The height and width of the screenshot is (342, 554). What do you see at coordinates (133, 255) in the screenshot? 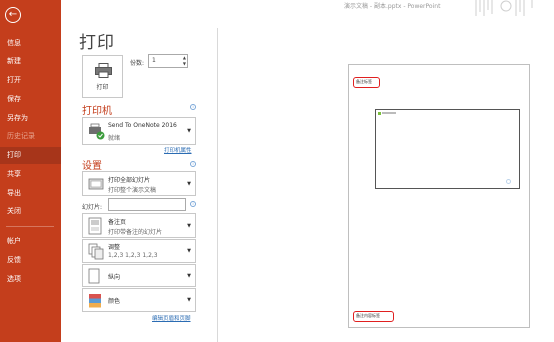
I see `collate-subtitle: 1,2,3 1,2,3 1,2,3` at bounding box center [133, 255].